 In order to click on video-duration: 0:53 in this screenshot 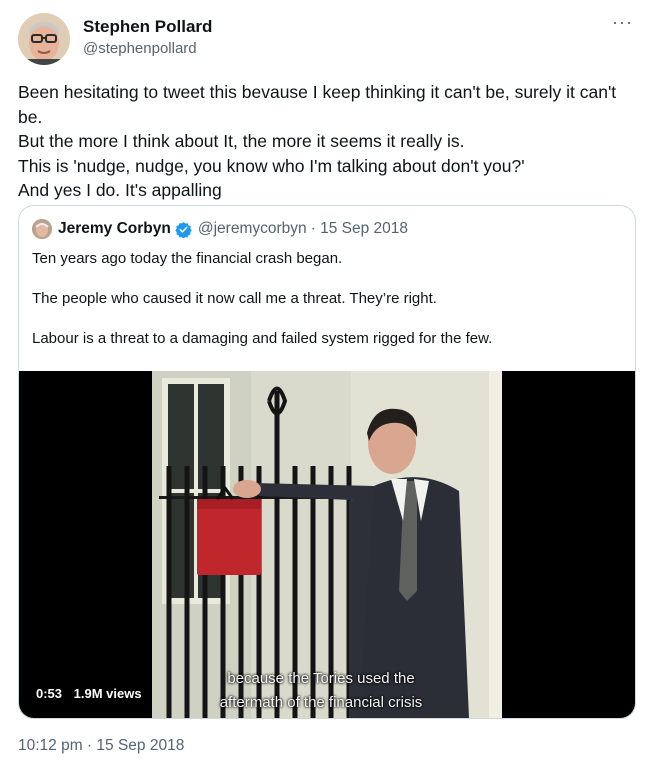, I will do `click(49, 693)`.